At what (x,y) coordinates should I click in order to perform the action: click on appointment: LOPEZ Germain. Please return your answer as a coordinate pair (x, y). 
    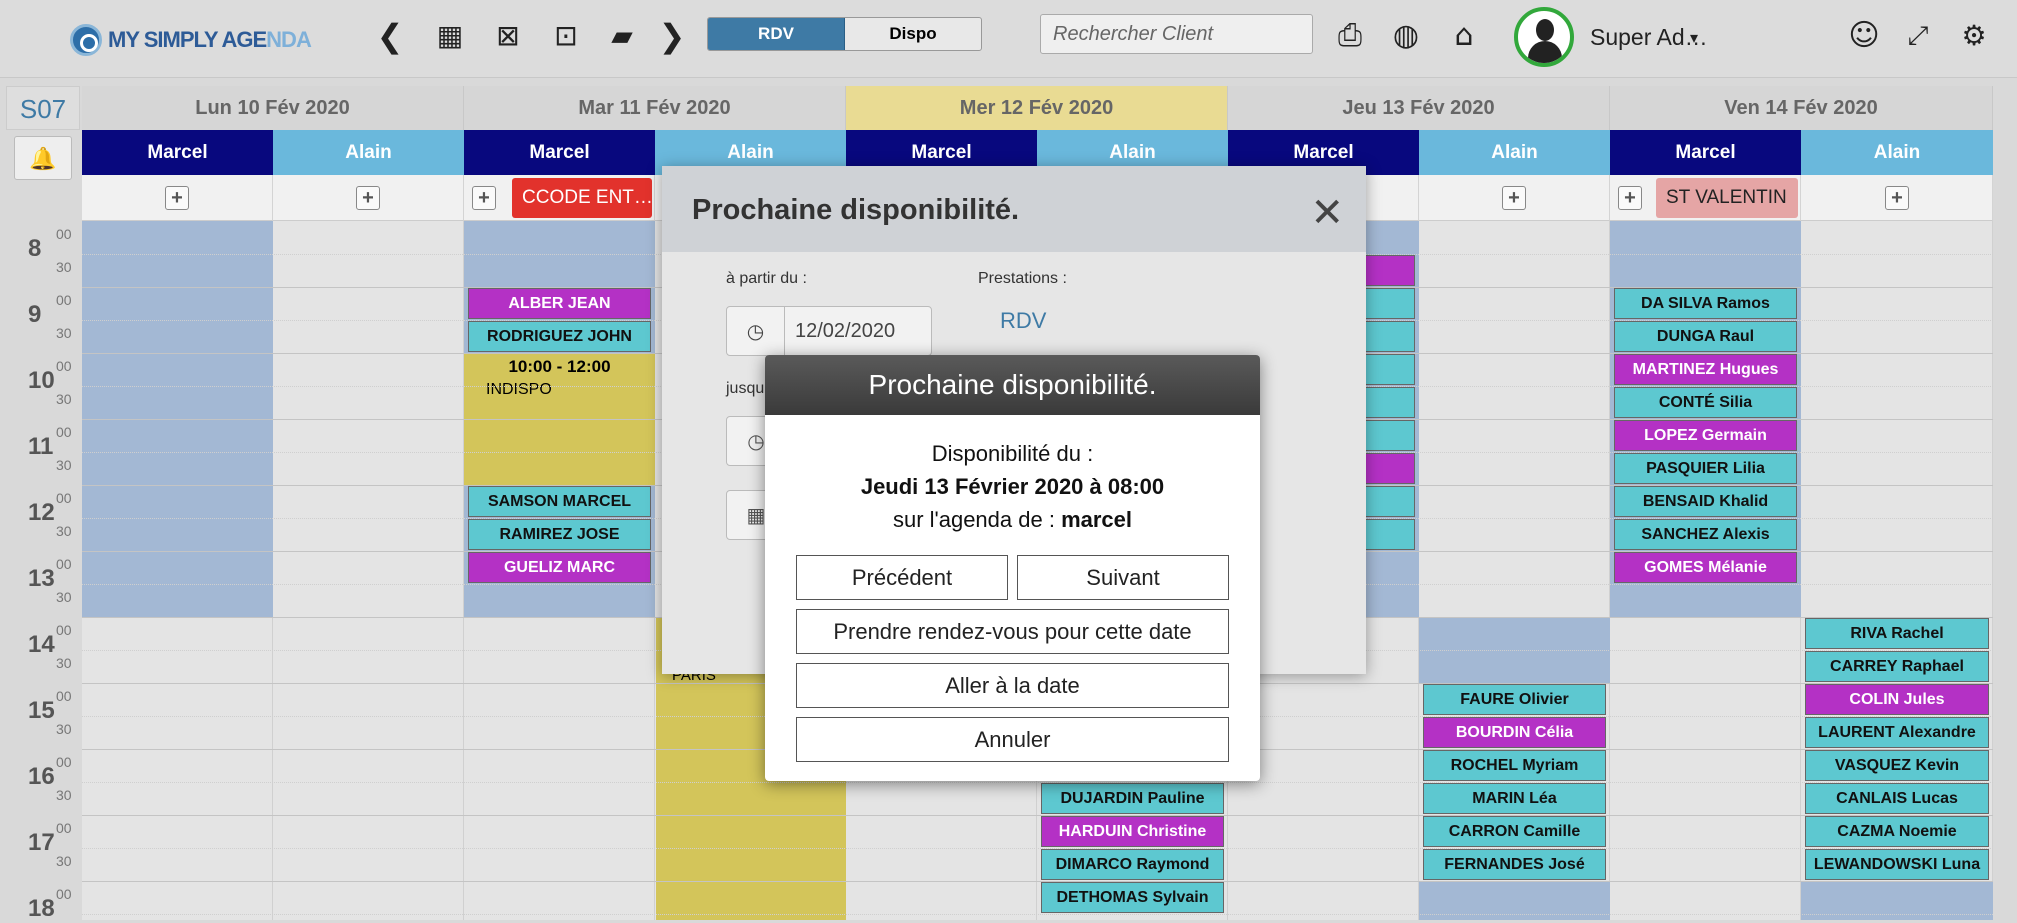
    Looking at the image, I should click on (1705, 435).